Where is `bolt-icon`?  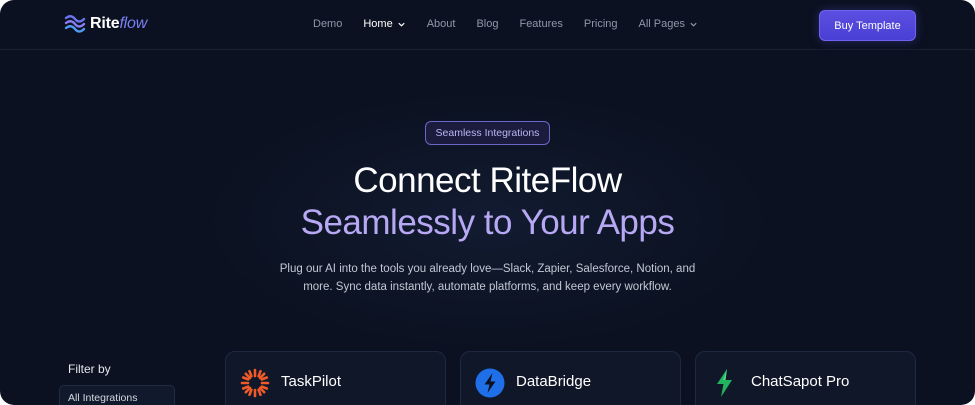
bolt-icon is located at coordinates (724, 383).